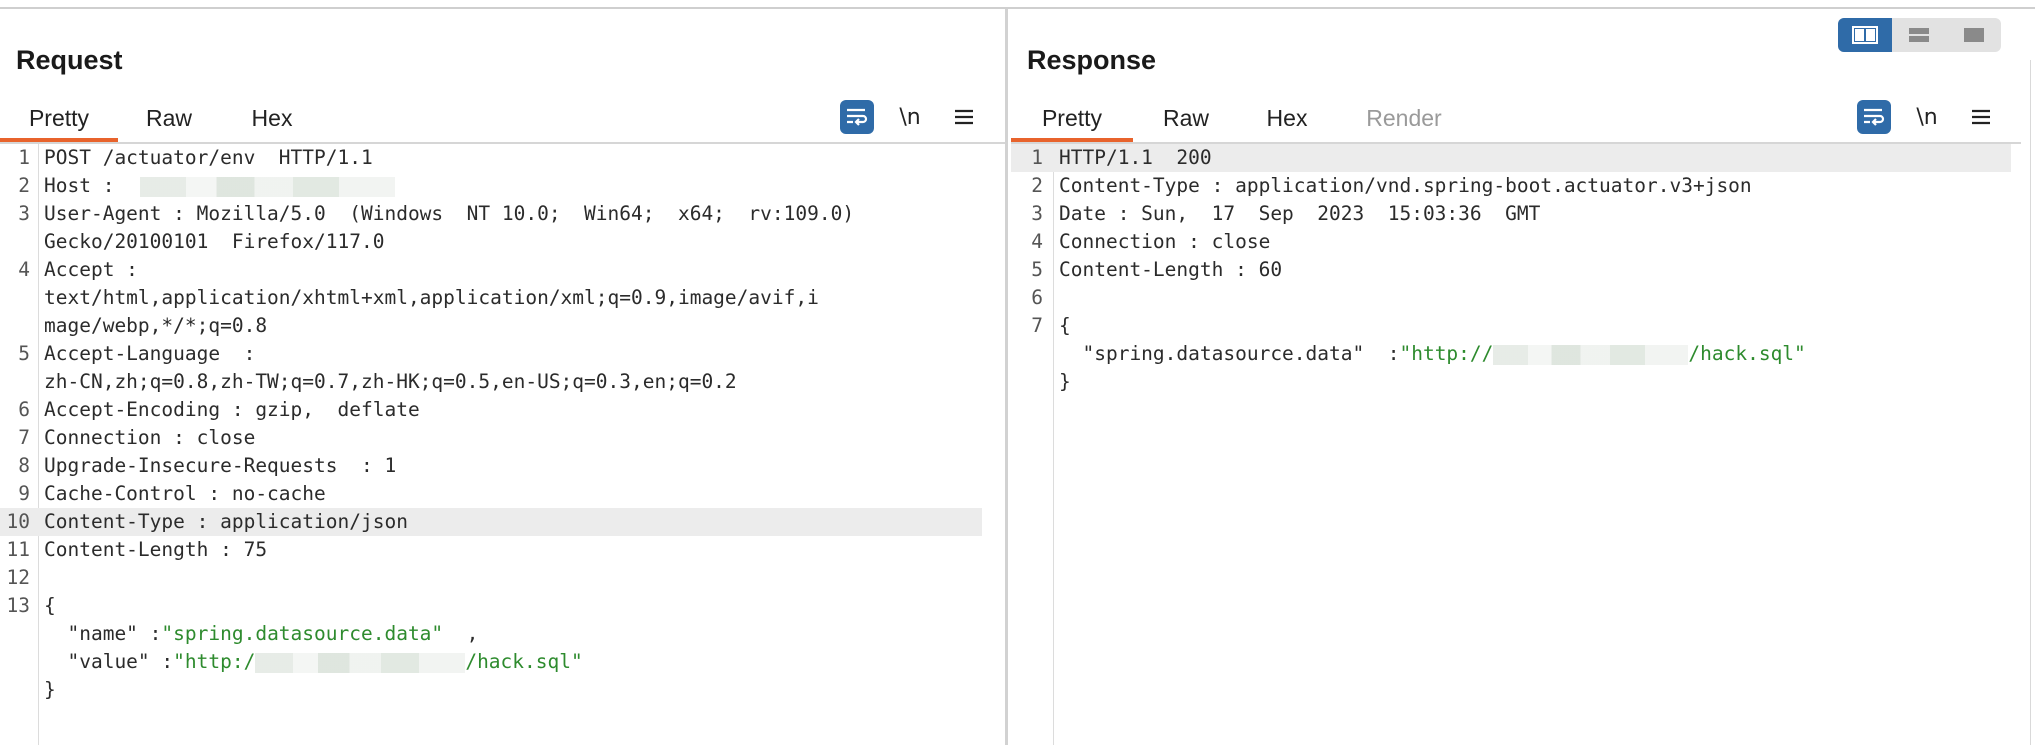  I want to click on response-tabbar: Pretty Raw Hex Render \n, so click(1516, 119).